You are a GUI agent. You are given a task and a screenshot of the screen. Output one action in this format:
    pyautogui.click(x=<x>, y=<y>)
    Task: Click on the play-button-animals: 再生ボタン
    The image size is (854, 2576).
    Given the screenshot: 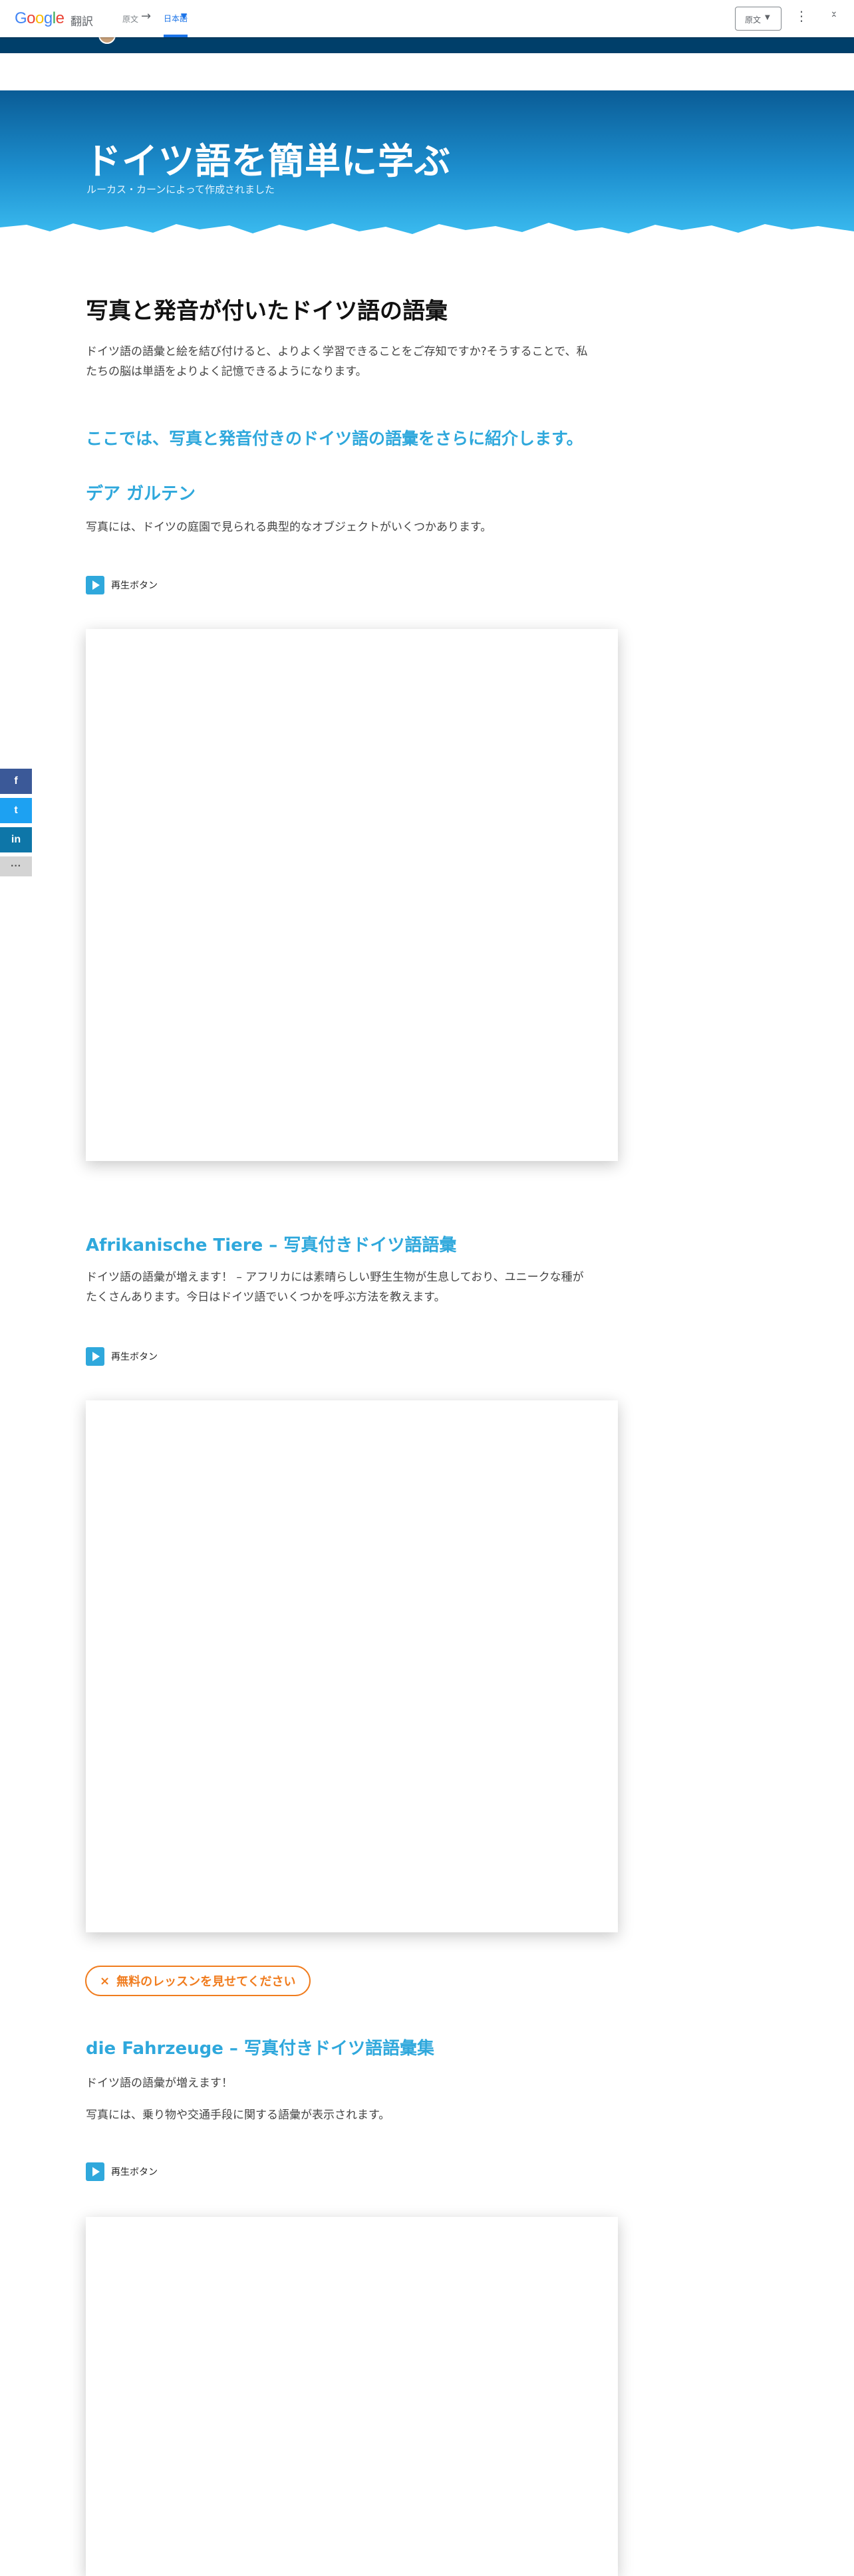 What is the action you would take?
    pyautogui.click(x=122, y=1356)
    